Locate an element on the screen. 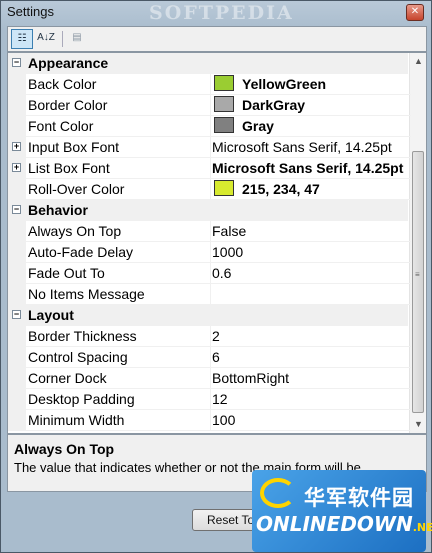 This screenshot has width=432, height=553. property-value: 6 is located at coordinates (310, 357).